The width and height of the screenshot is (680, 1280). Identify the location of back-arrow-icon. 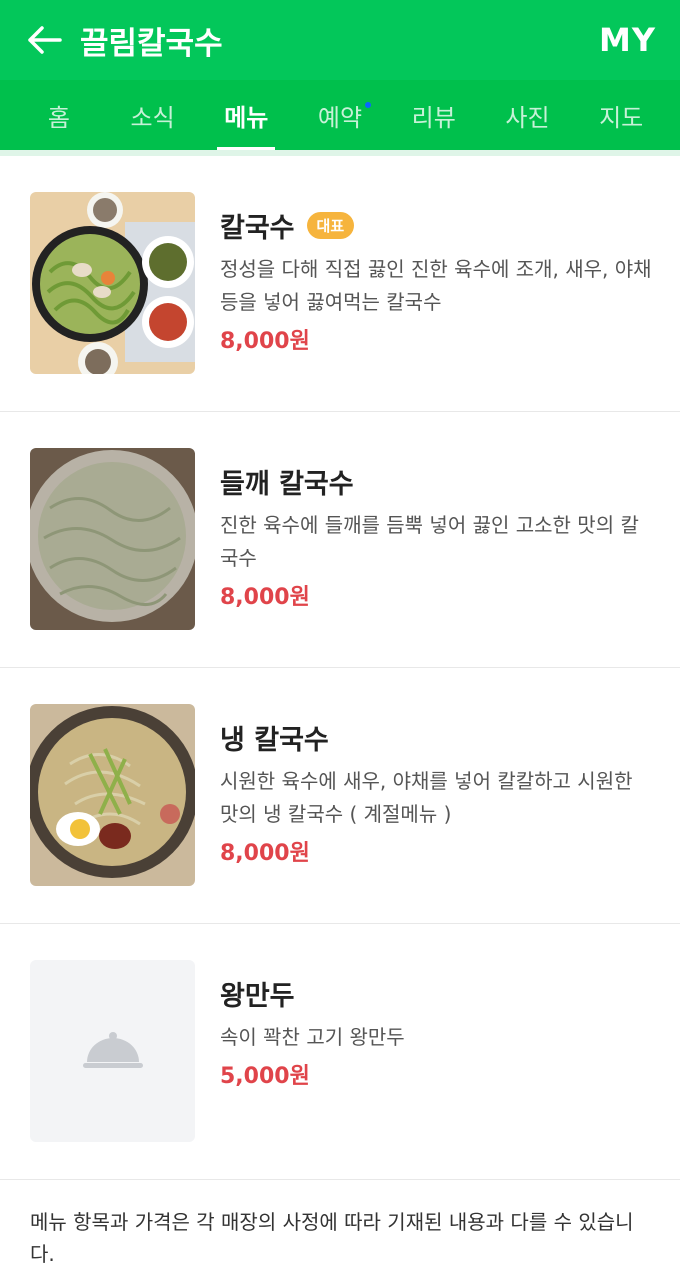
(45, 40).